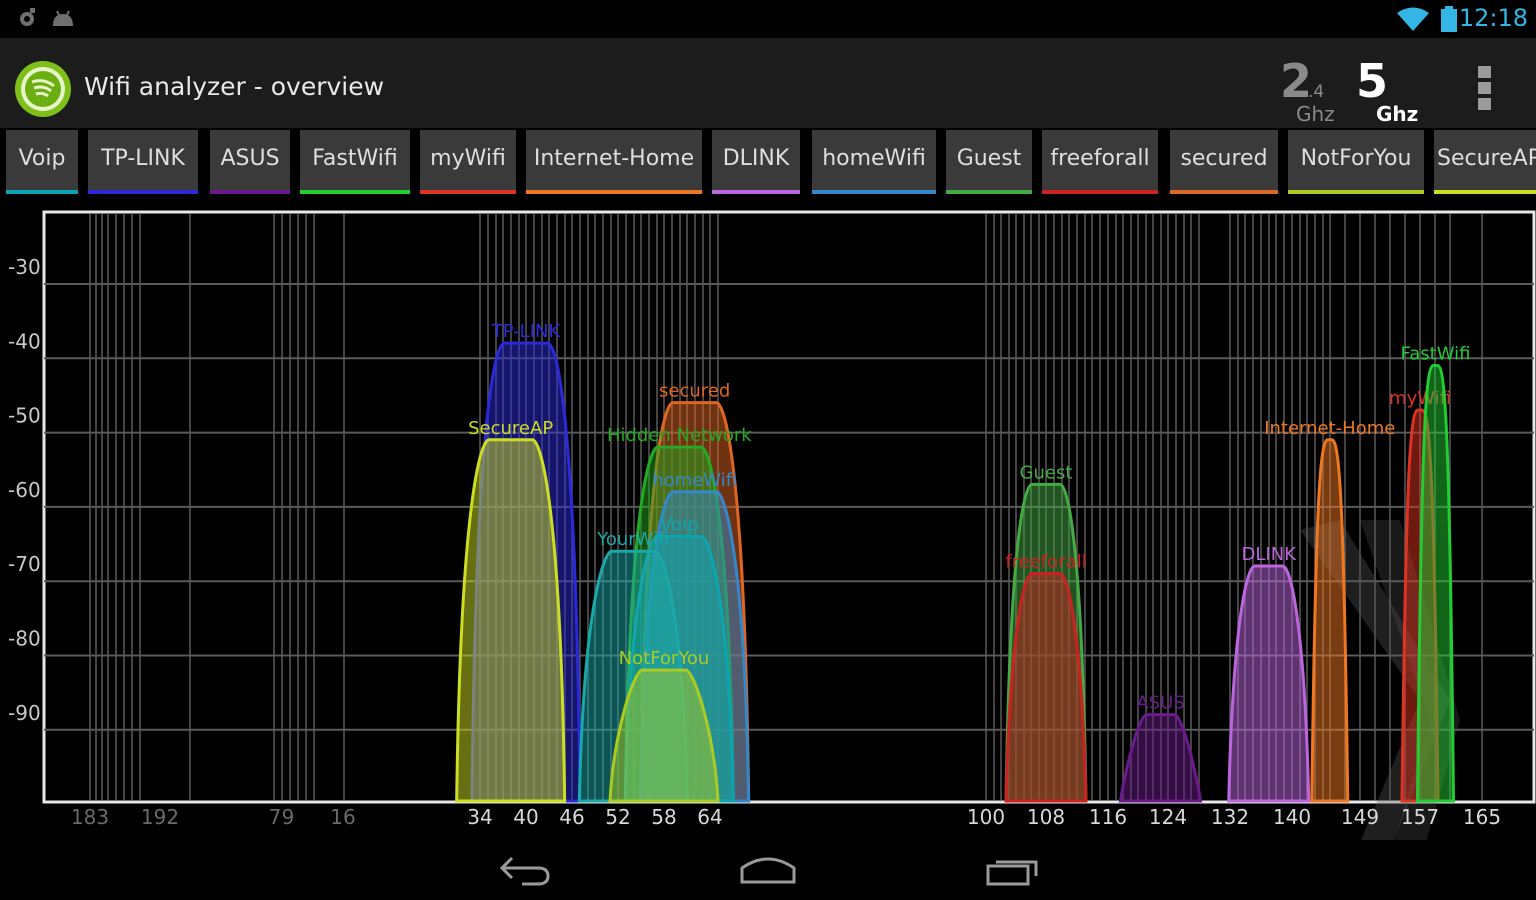 Image resolution: width=1536 pixels, height=900 pixels. What do you see at coordinates (468, 162) in the screenshot?
I see `network-chip-mywifi: myWifi` at bounding box center [468, 162].